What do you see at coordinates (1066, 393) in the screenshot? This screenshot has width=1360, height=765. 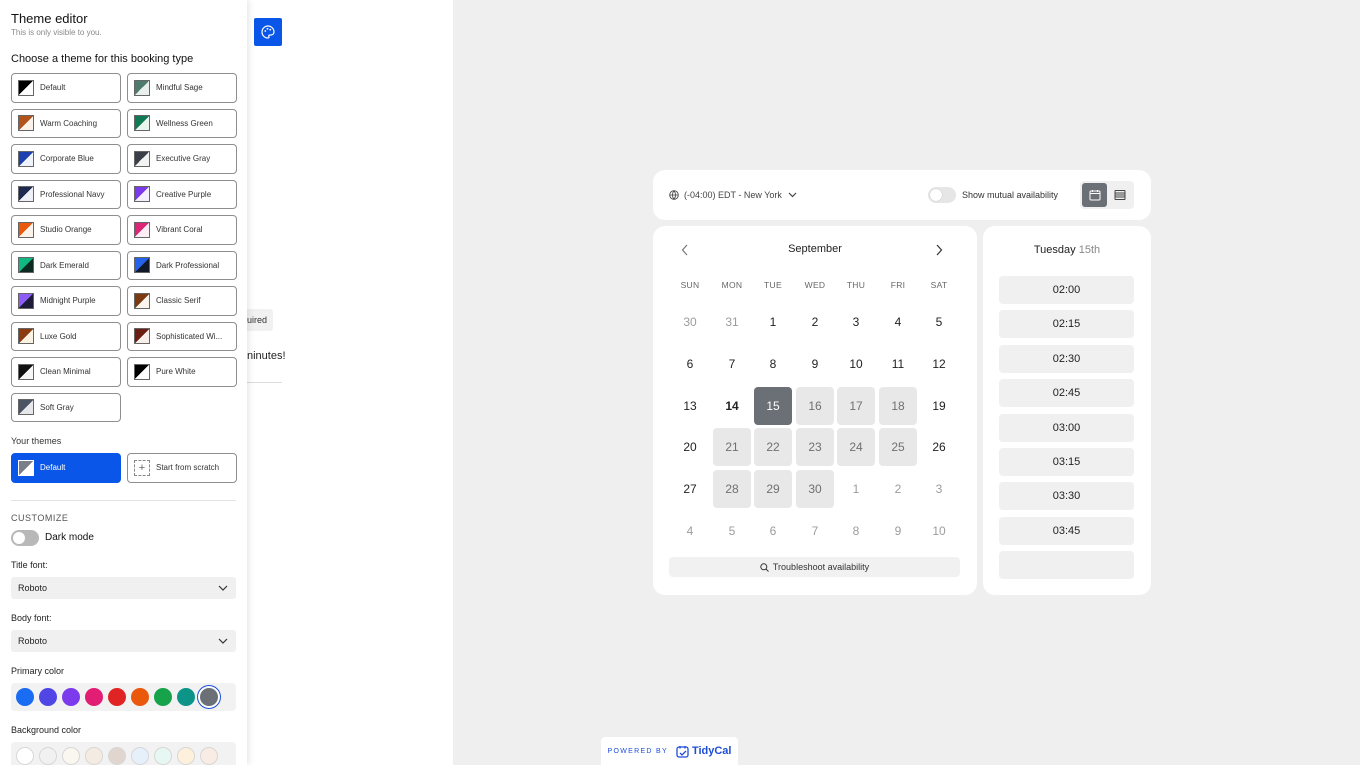 I see `time-slot-button: 02:45` at bounding box center [1066, 393].